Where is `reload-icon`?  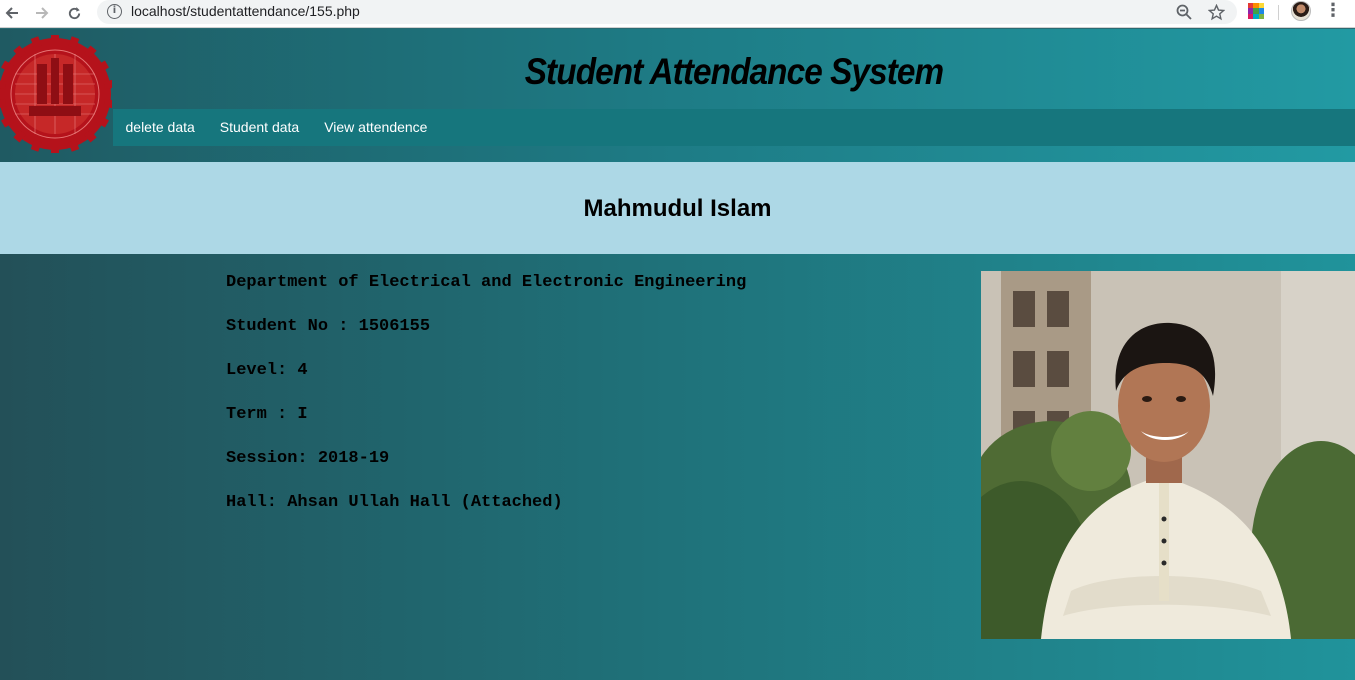
reload-icon is located at coordinates (74, 12).